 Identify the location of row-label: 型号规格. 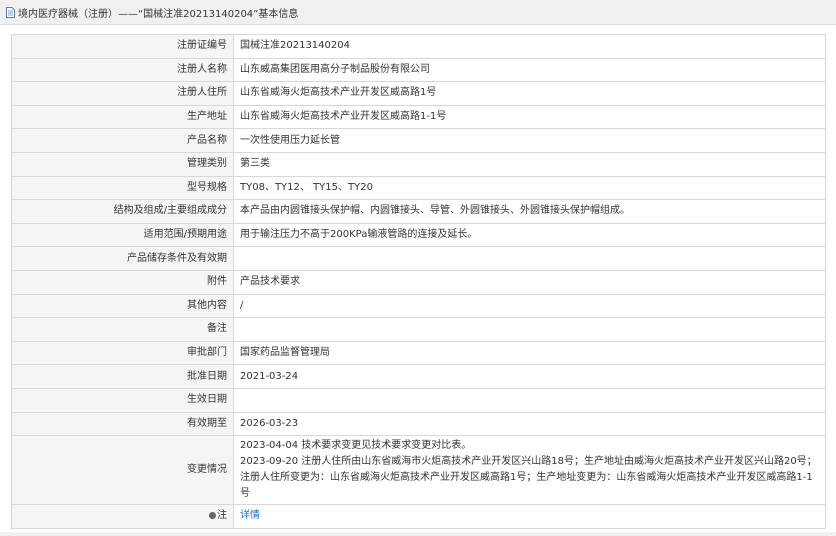
(122, 188).